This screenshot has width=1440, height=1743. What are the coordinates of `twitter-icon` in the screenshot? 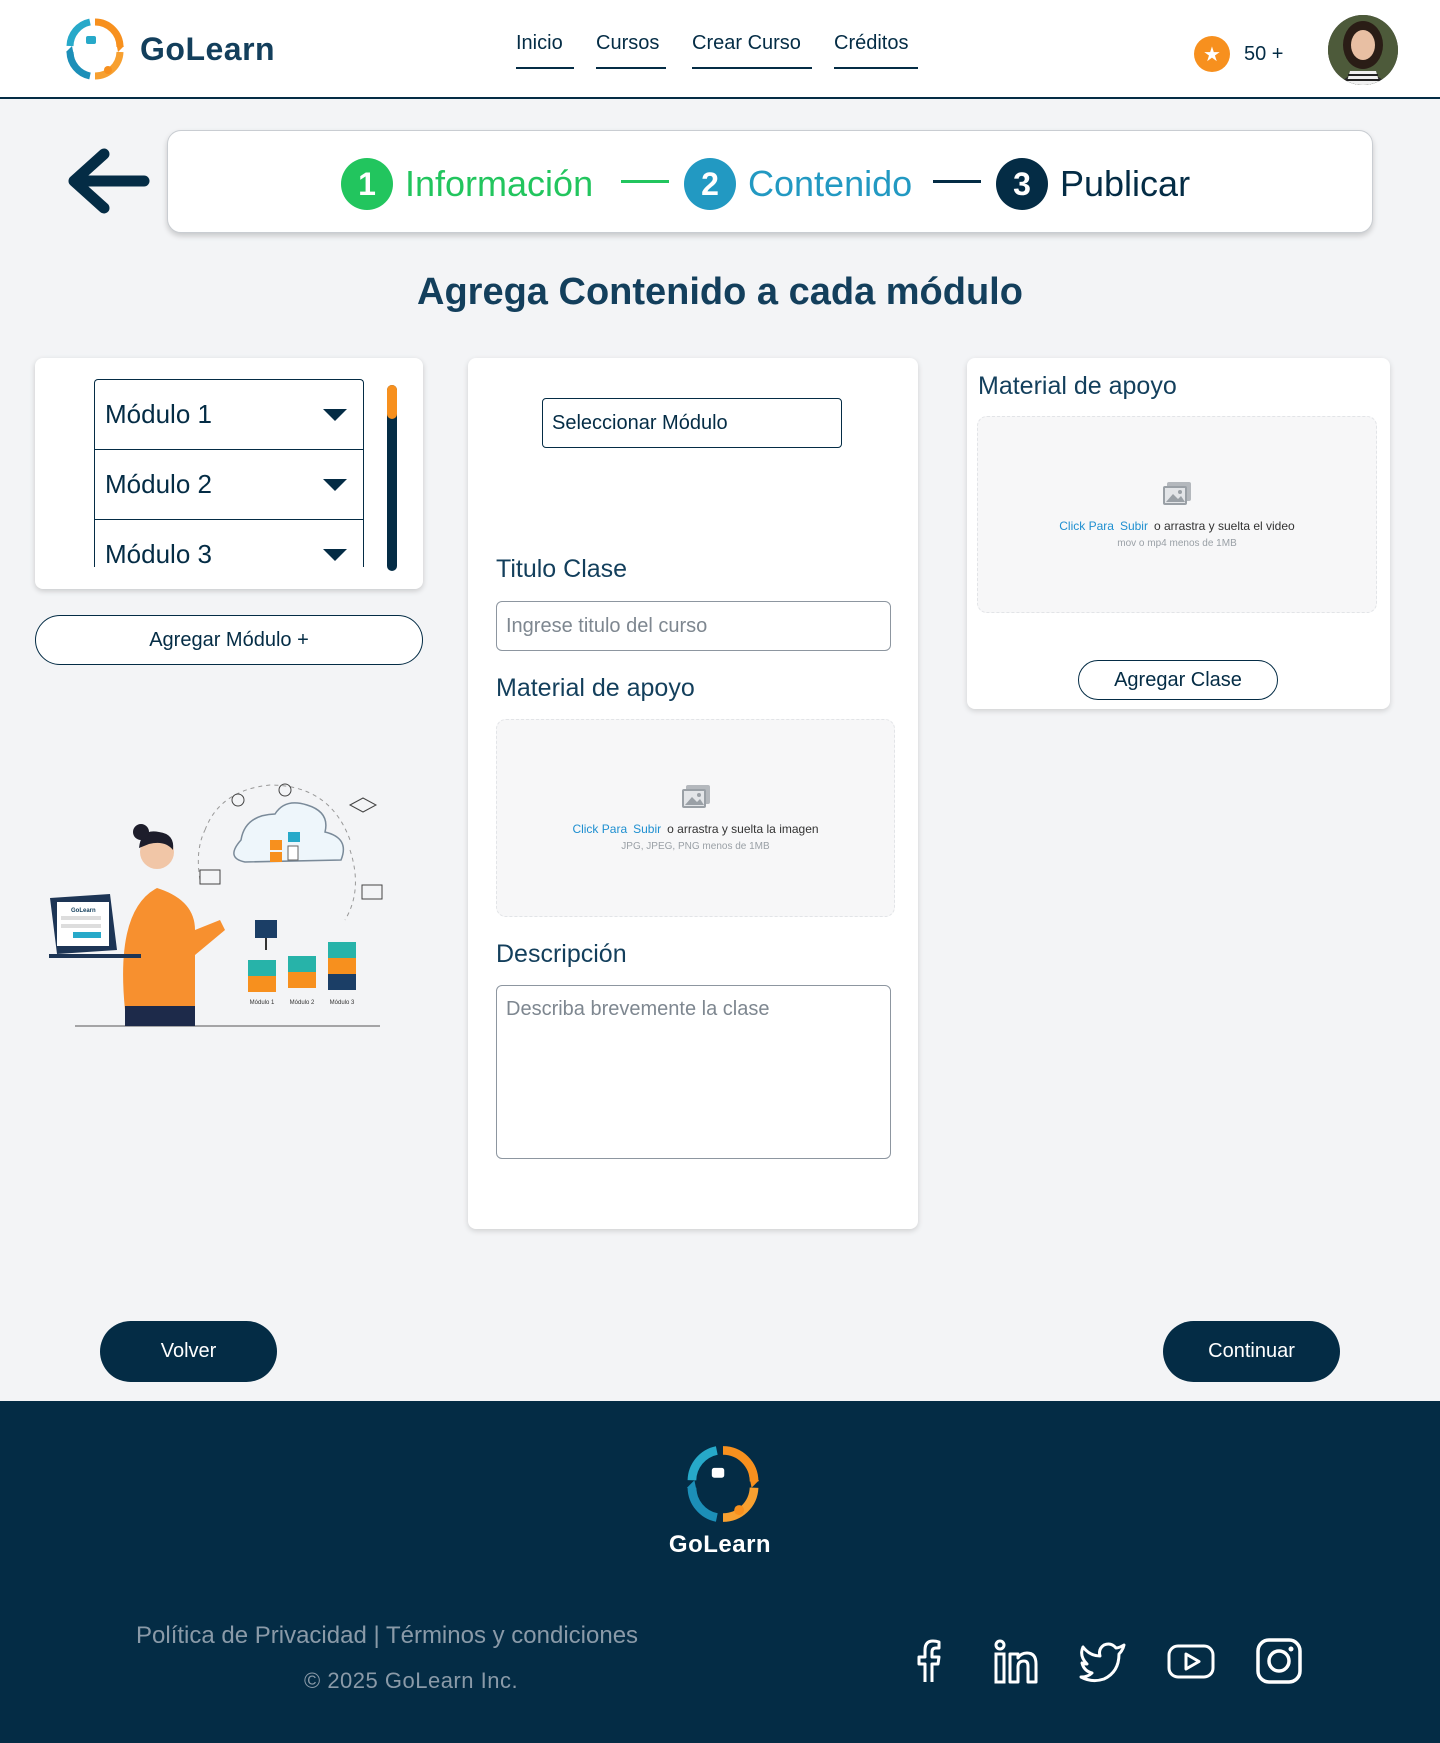 It's located at (1103, 1661).